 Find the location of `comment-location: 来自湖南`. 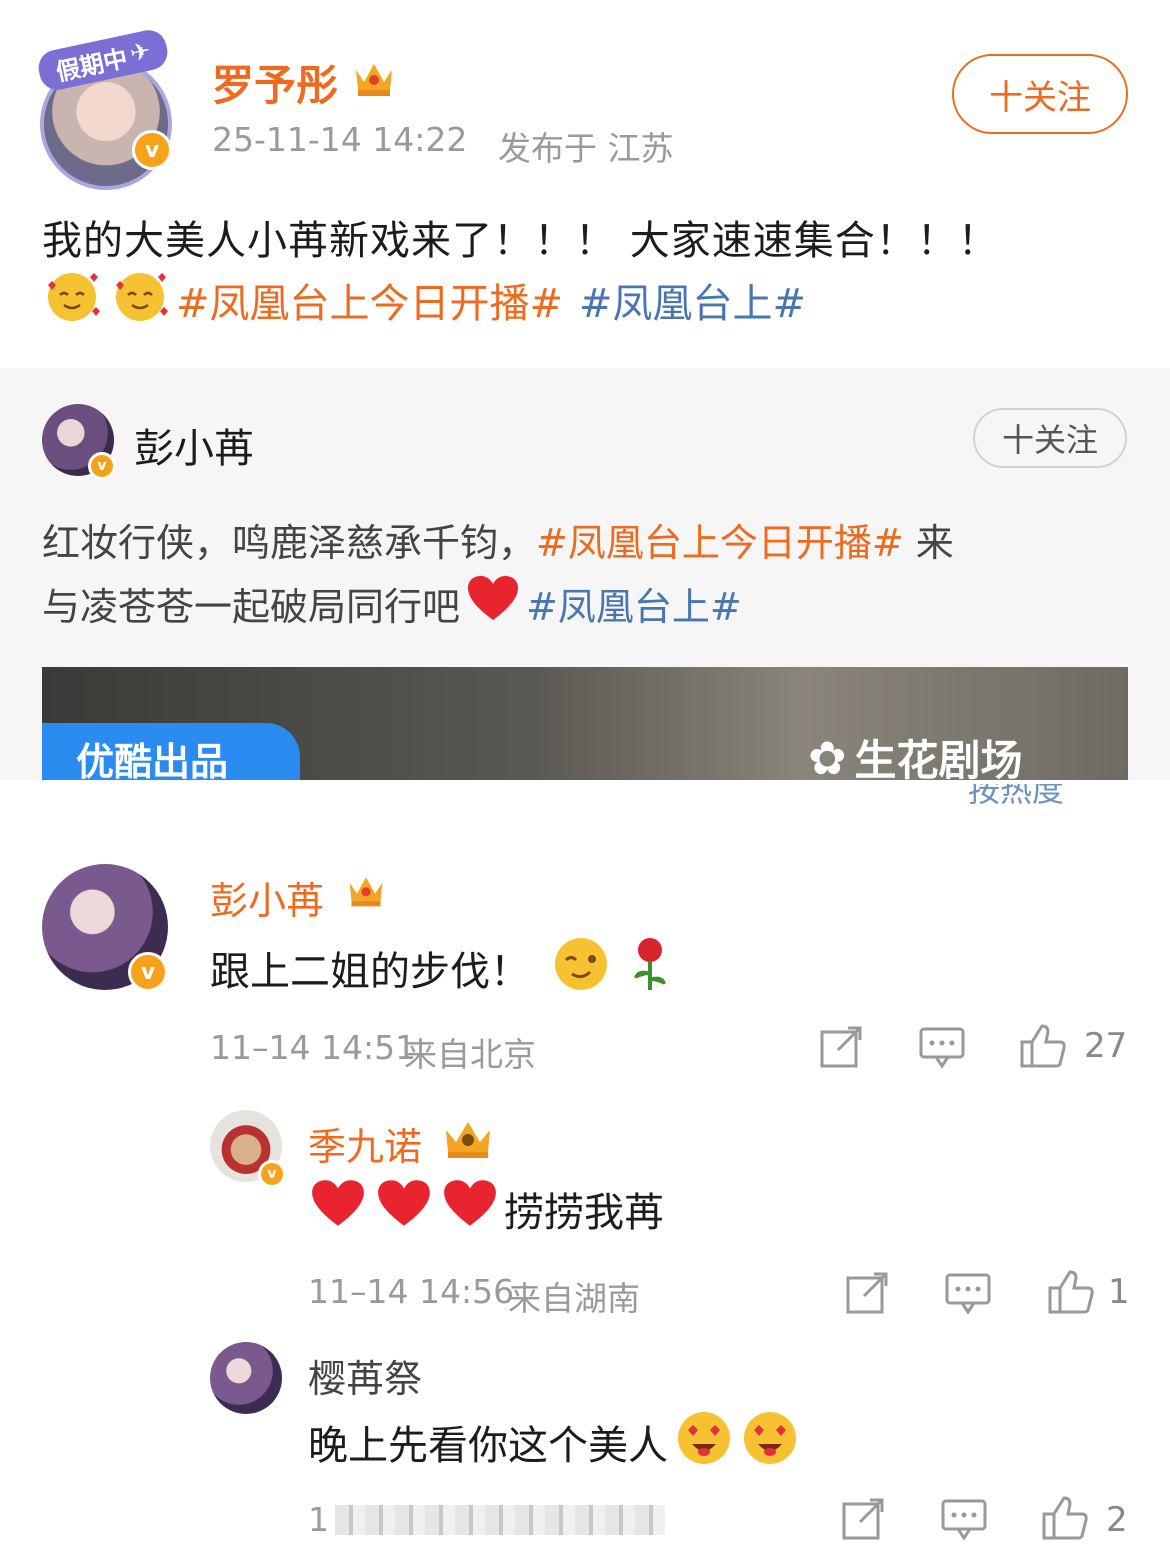

comment-location: 来自湖南 is located at coordinates (574, 1298).